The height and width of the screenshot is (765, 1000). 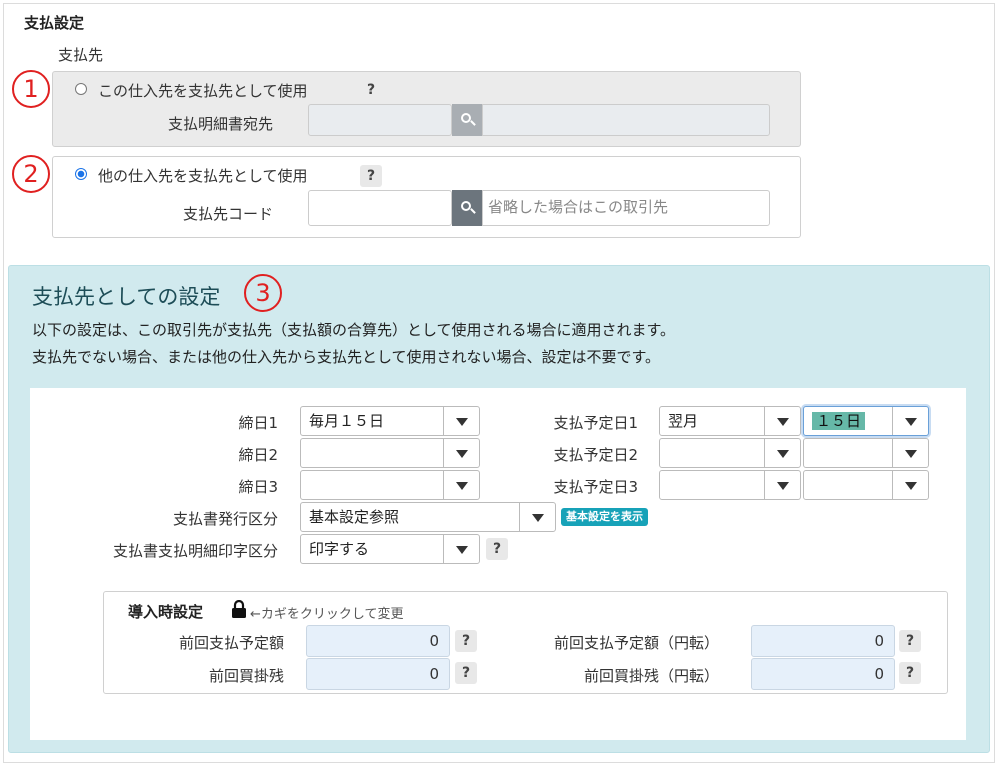 I want to click on payment-statement-address-input, so click(x=380, y=120).